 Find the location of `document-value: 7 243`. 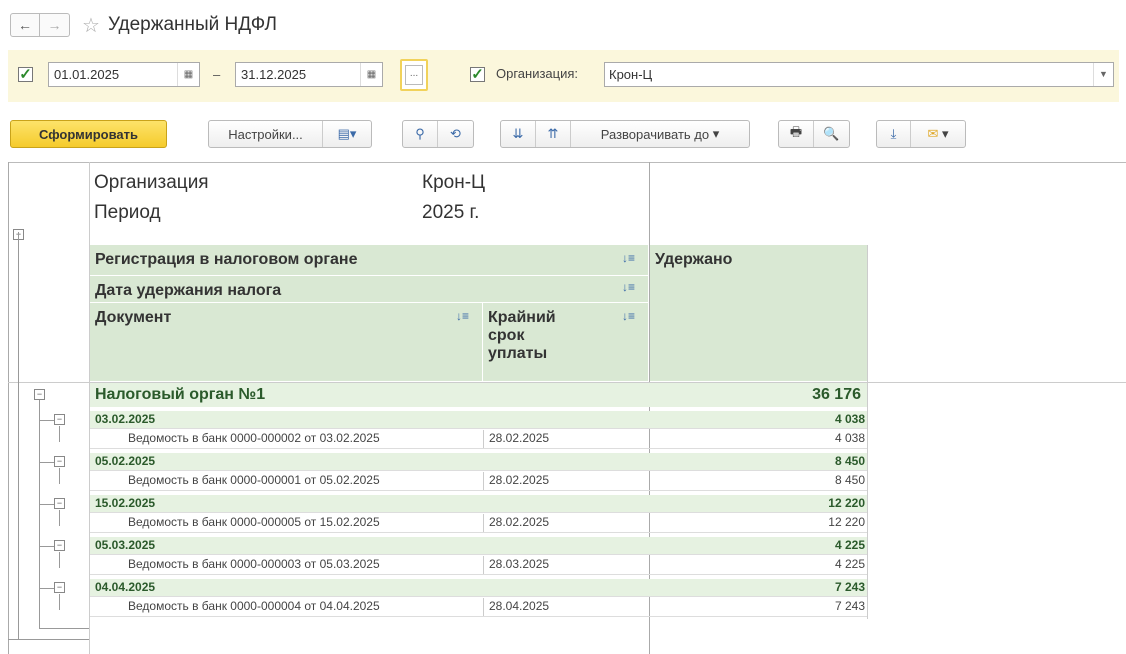

document-value: 7 243 is located at coordinates (849, 606).